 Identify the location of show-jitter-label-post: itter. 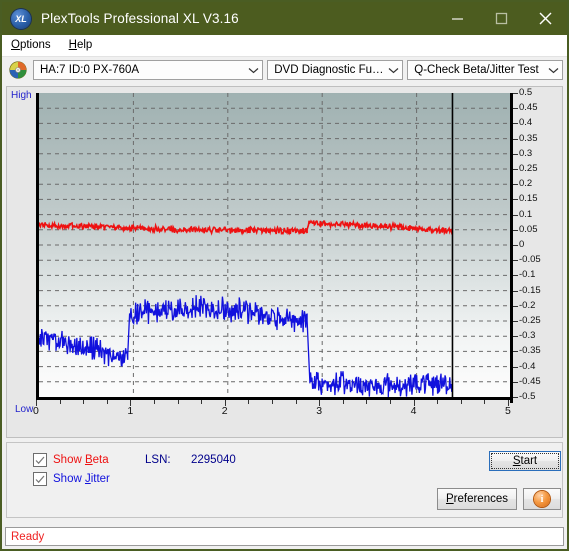
(100, 479).